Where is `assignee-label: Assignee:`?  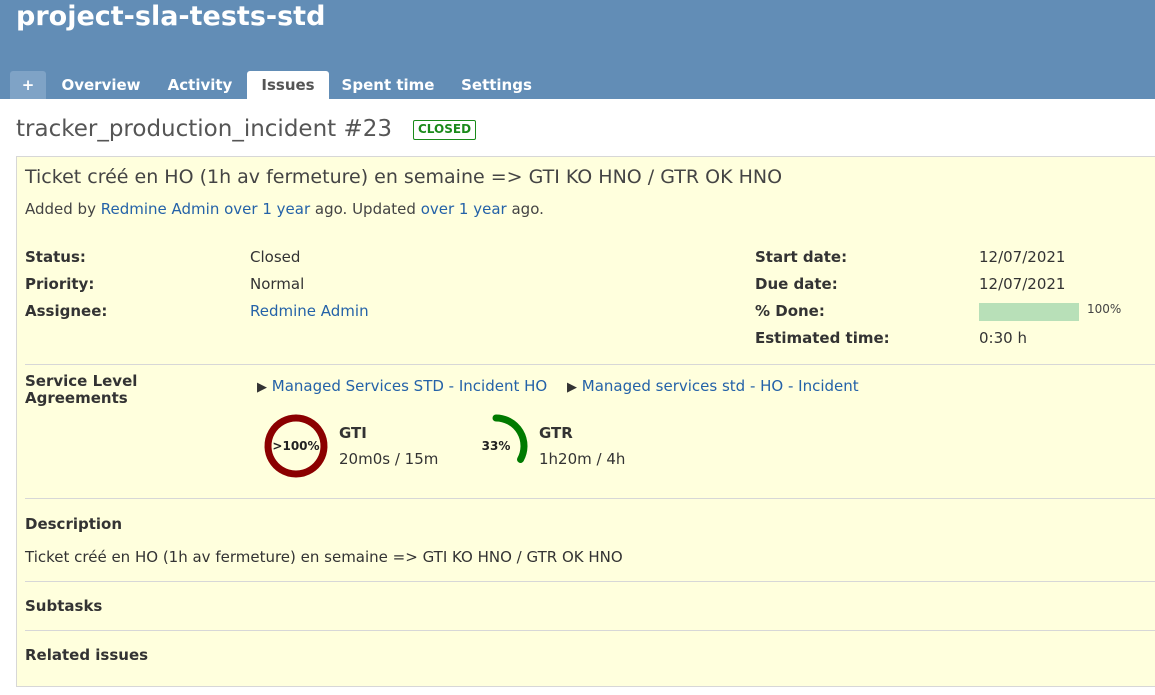 assignee-label: Assignee: is located at coordinates (66, 311).